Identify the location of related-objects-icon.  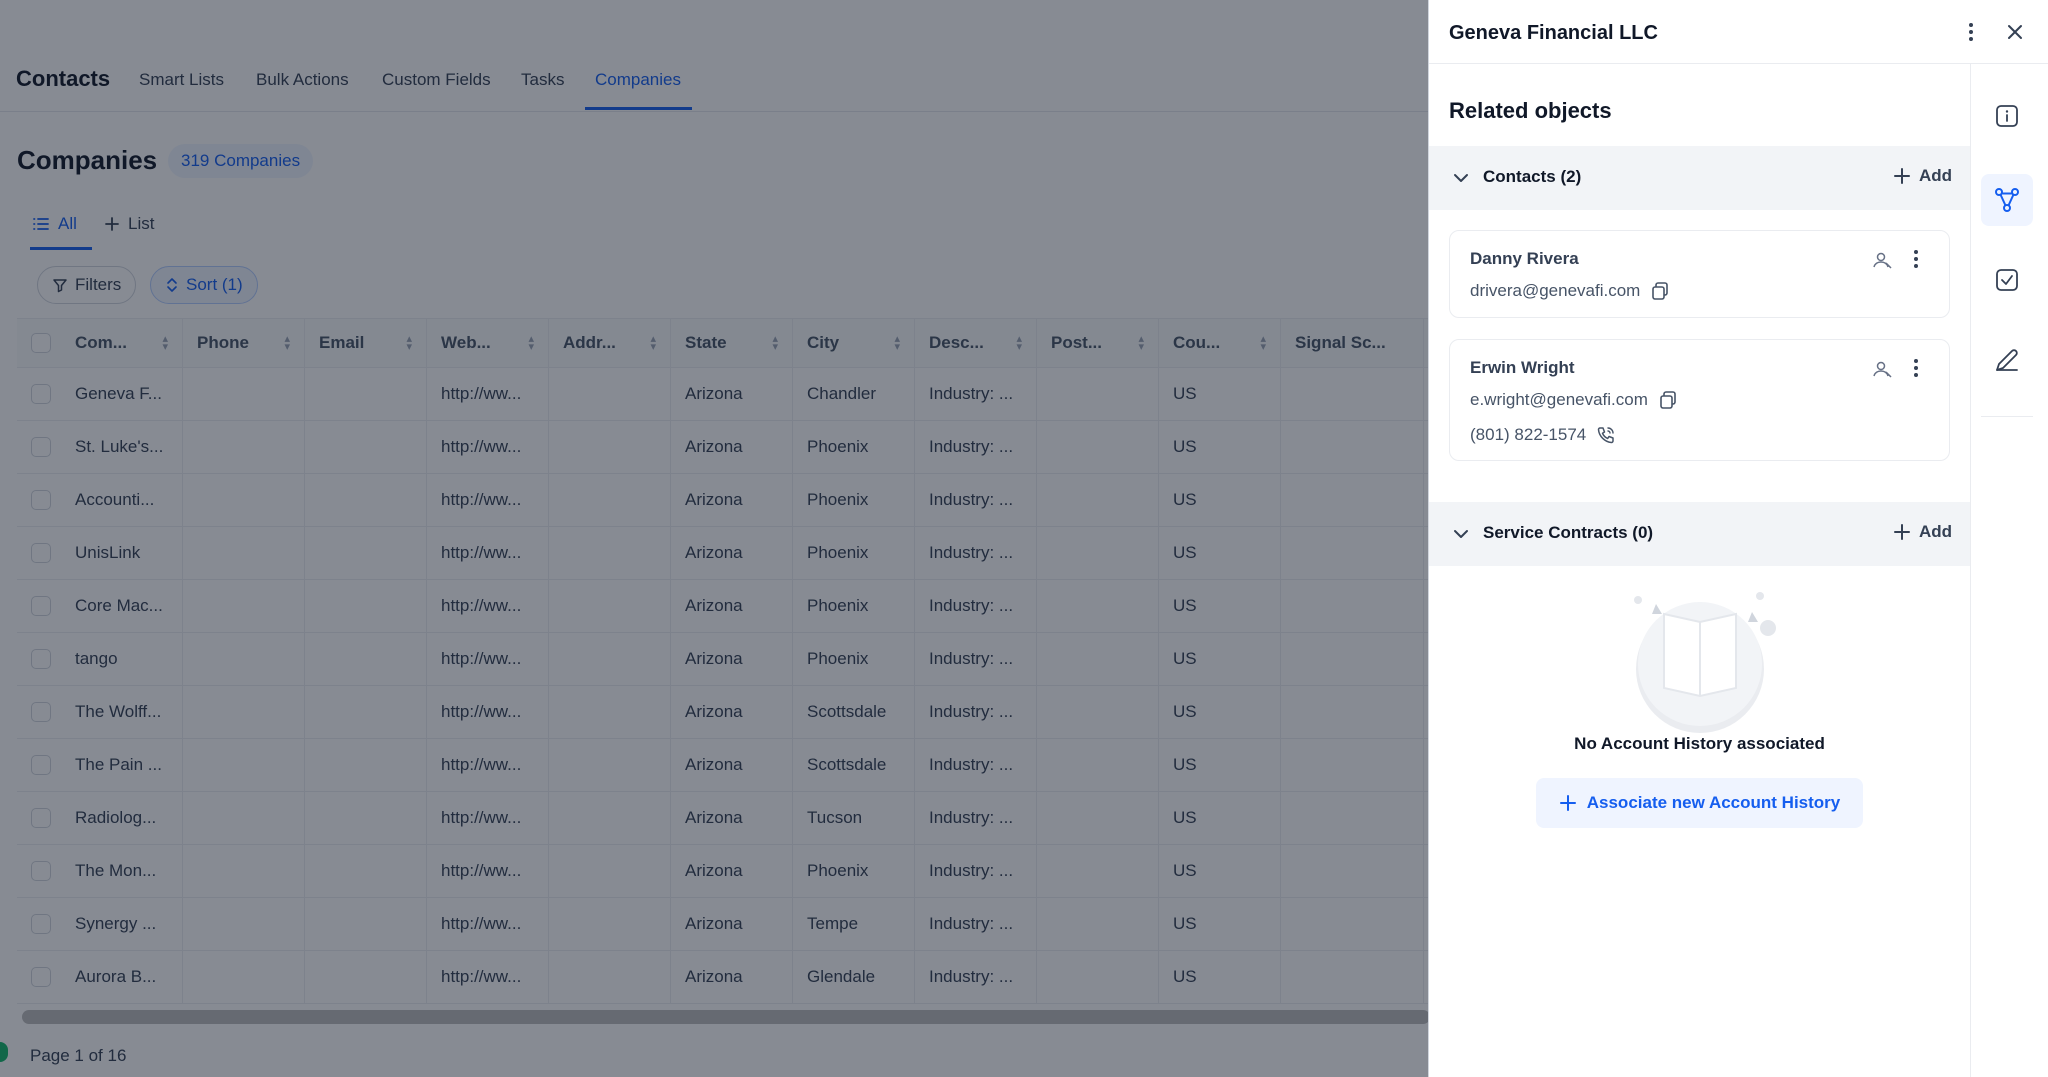
(2007, 200).